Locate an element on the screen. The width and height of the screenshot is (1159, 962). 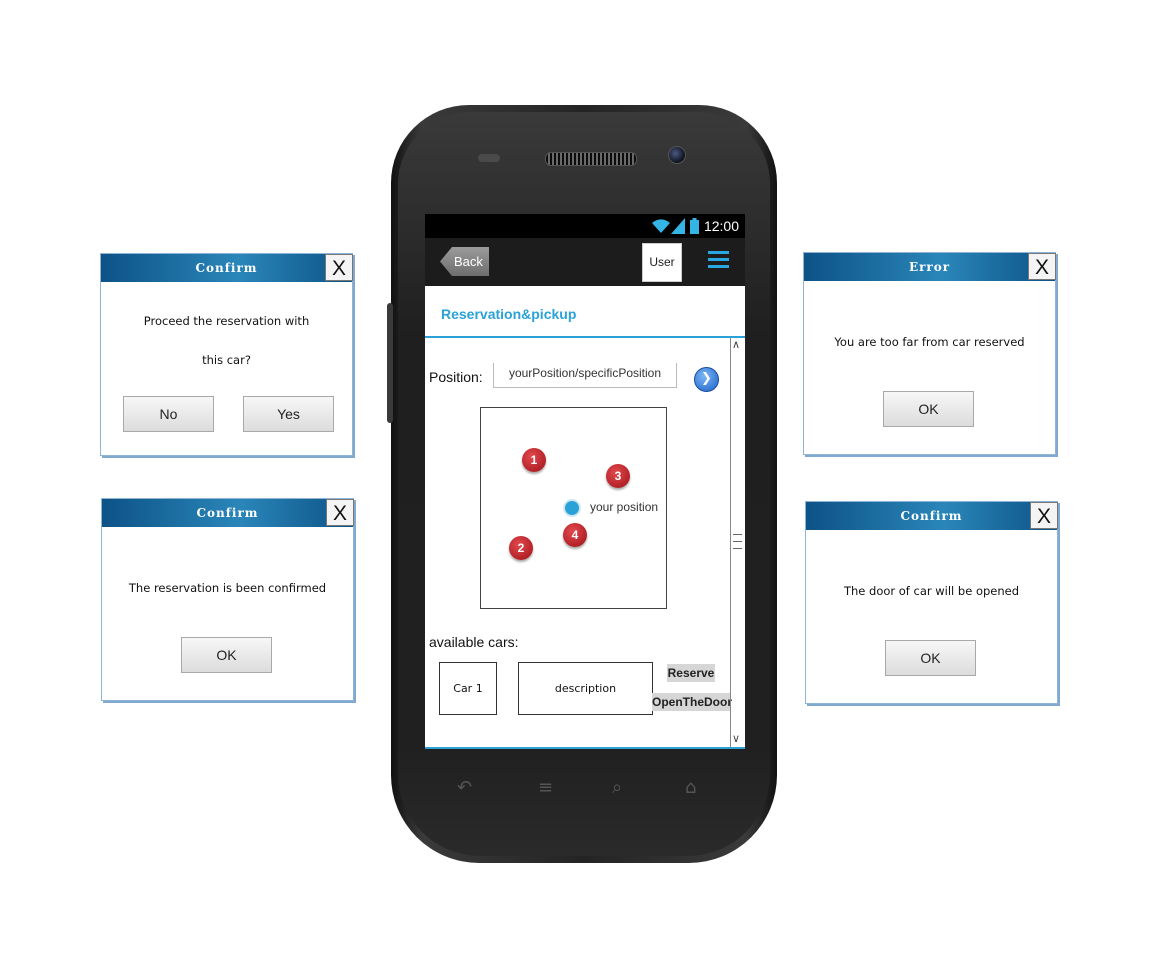
car-pin-4: 4 is located at coordinates (575, 535).